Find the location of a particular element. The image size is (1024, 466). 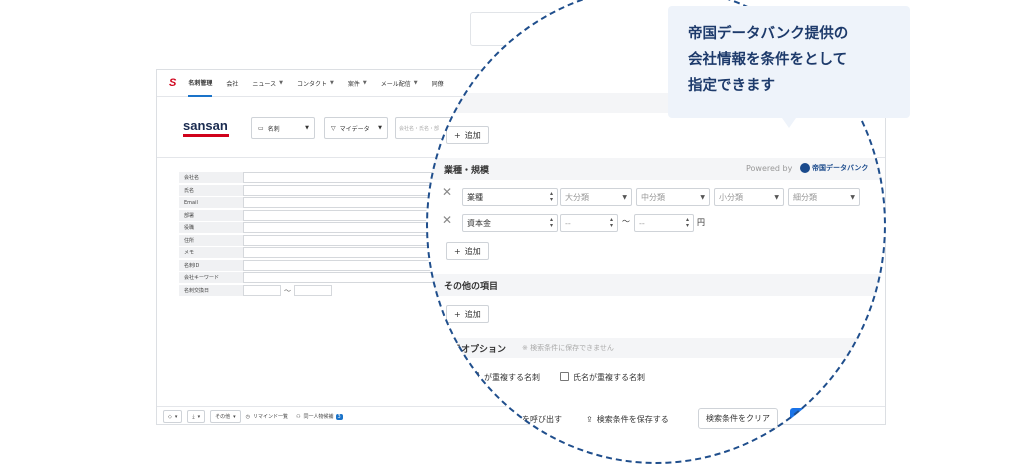

nav-item-card-management: 名刺管理 is located at coordinates (200, 83).